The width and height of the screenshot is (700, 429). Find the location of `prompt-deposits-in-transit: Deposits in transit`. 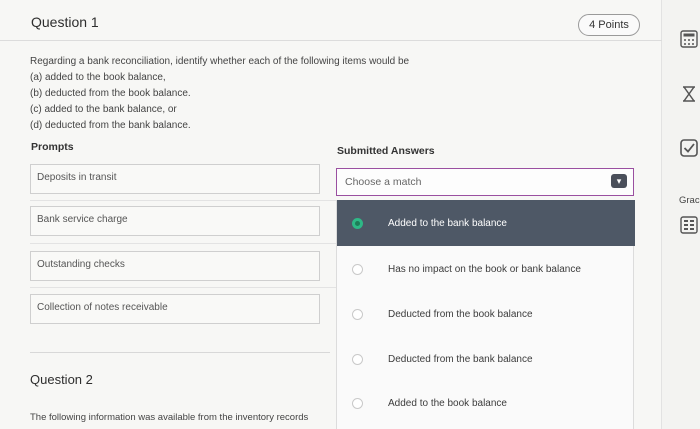

prompt-deposits-in-transit: Deposits in transit is located at coordinates (175, 179).